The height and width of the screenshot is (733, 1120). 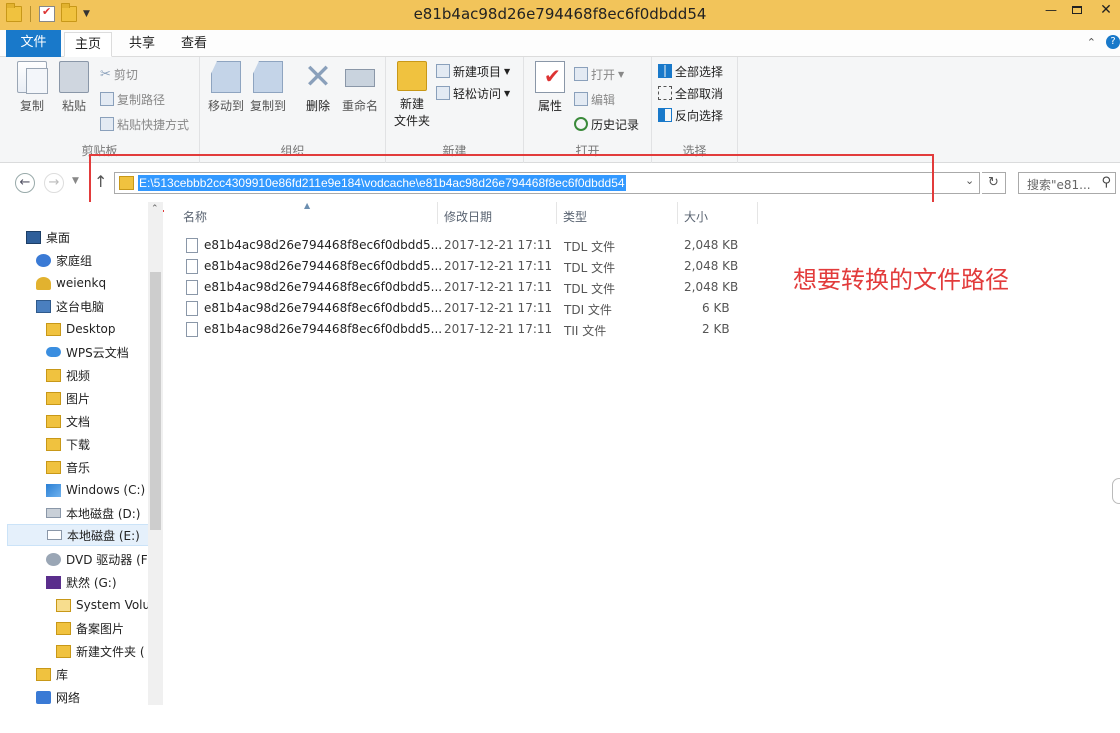 I want to click on sidebar-item-user: weienkq, so click(x=74, y=283).